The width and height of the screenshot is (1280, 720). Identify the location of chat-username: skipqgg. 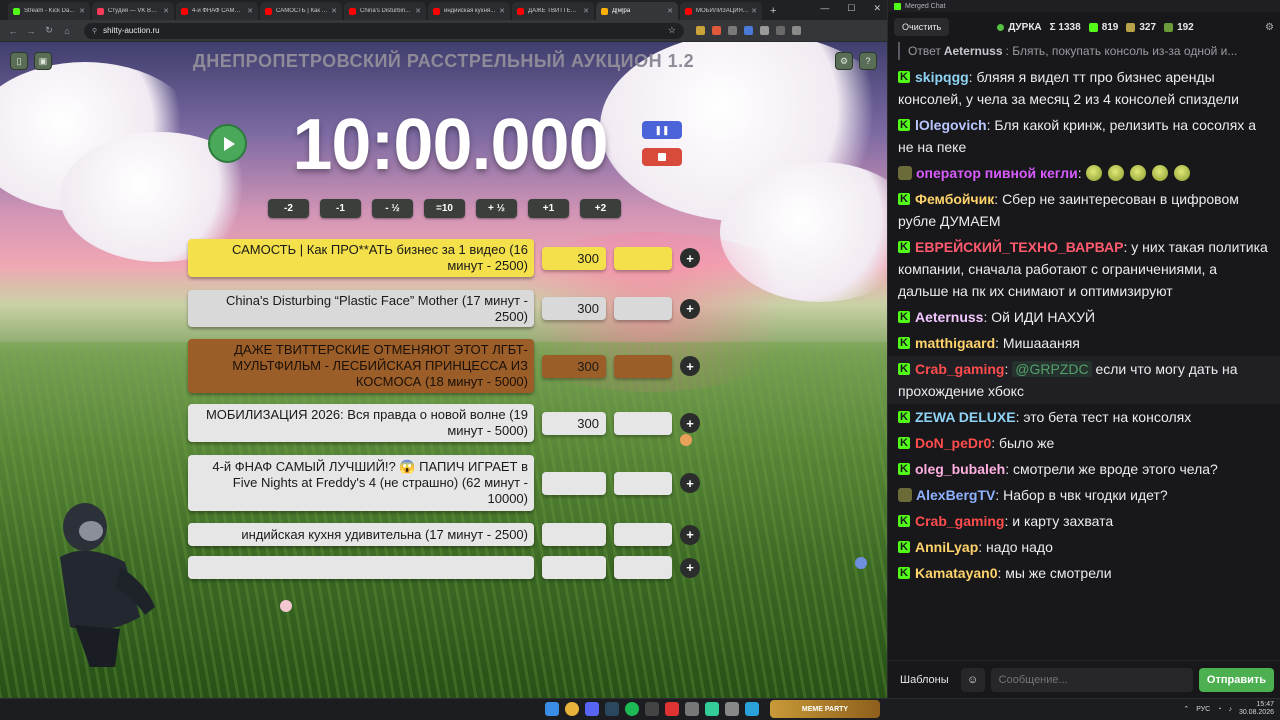
(942, 77).